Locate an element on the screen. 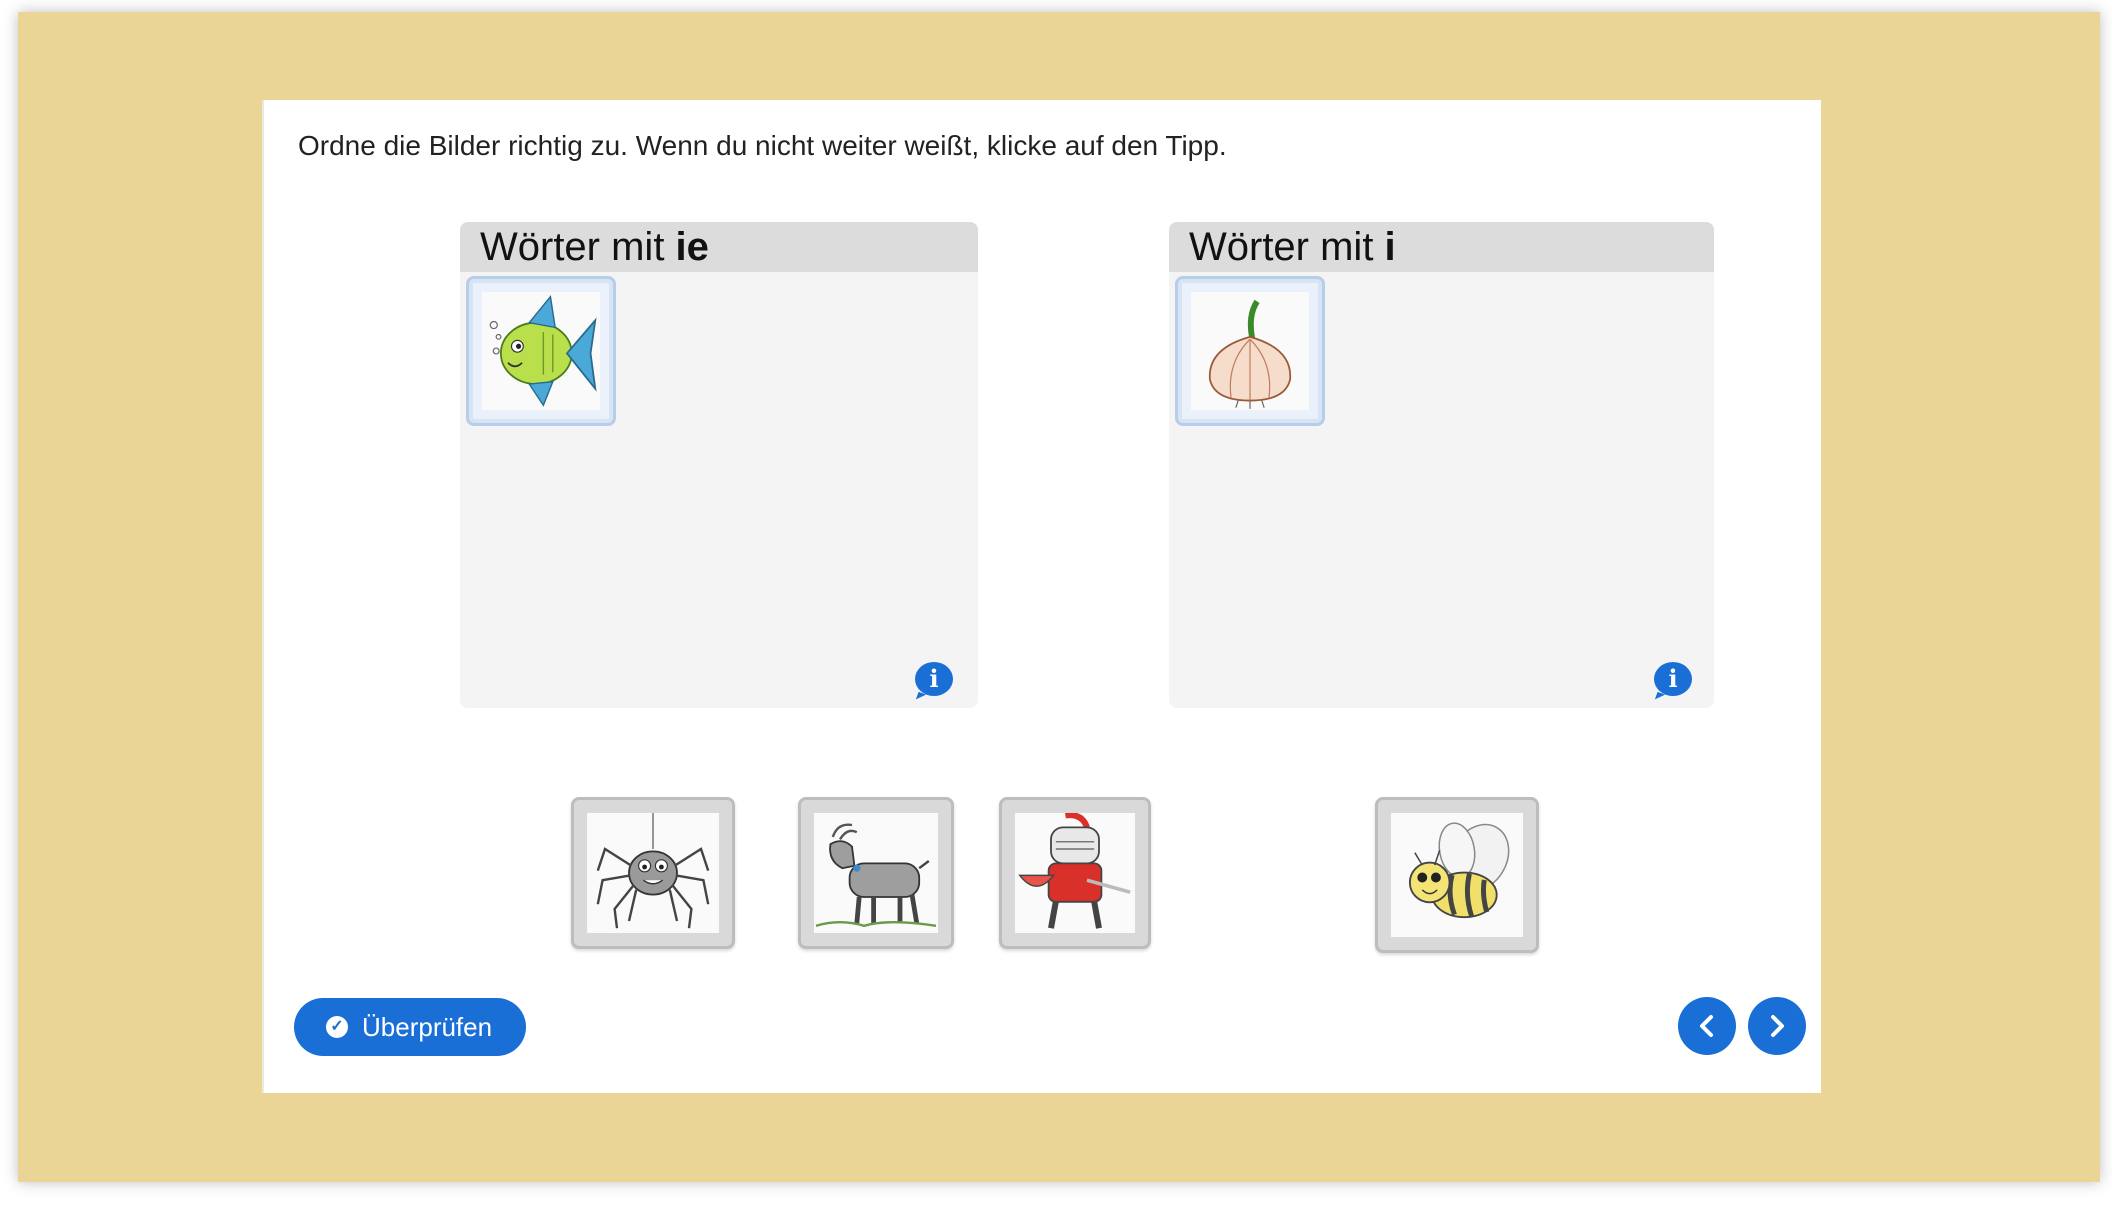 This screenshot has width=2112, height=1205. drop-zone-ie: Wörter mit ie i is located at coordinates (719, 465).